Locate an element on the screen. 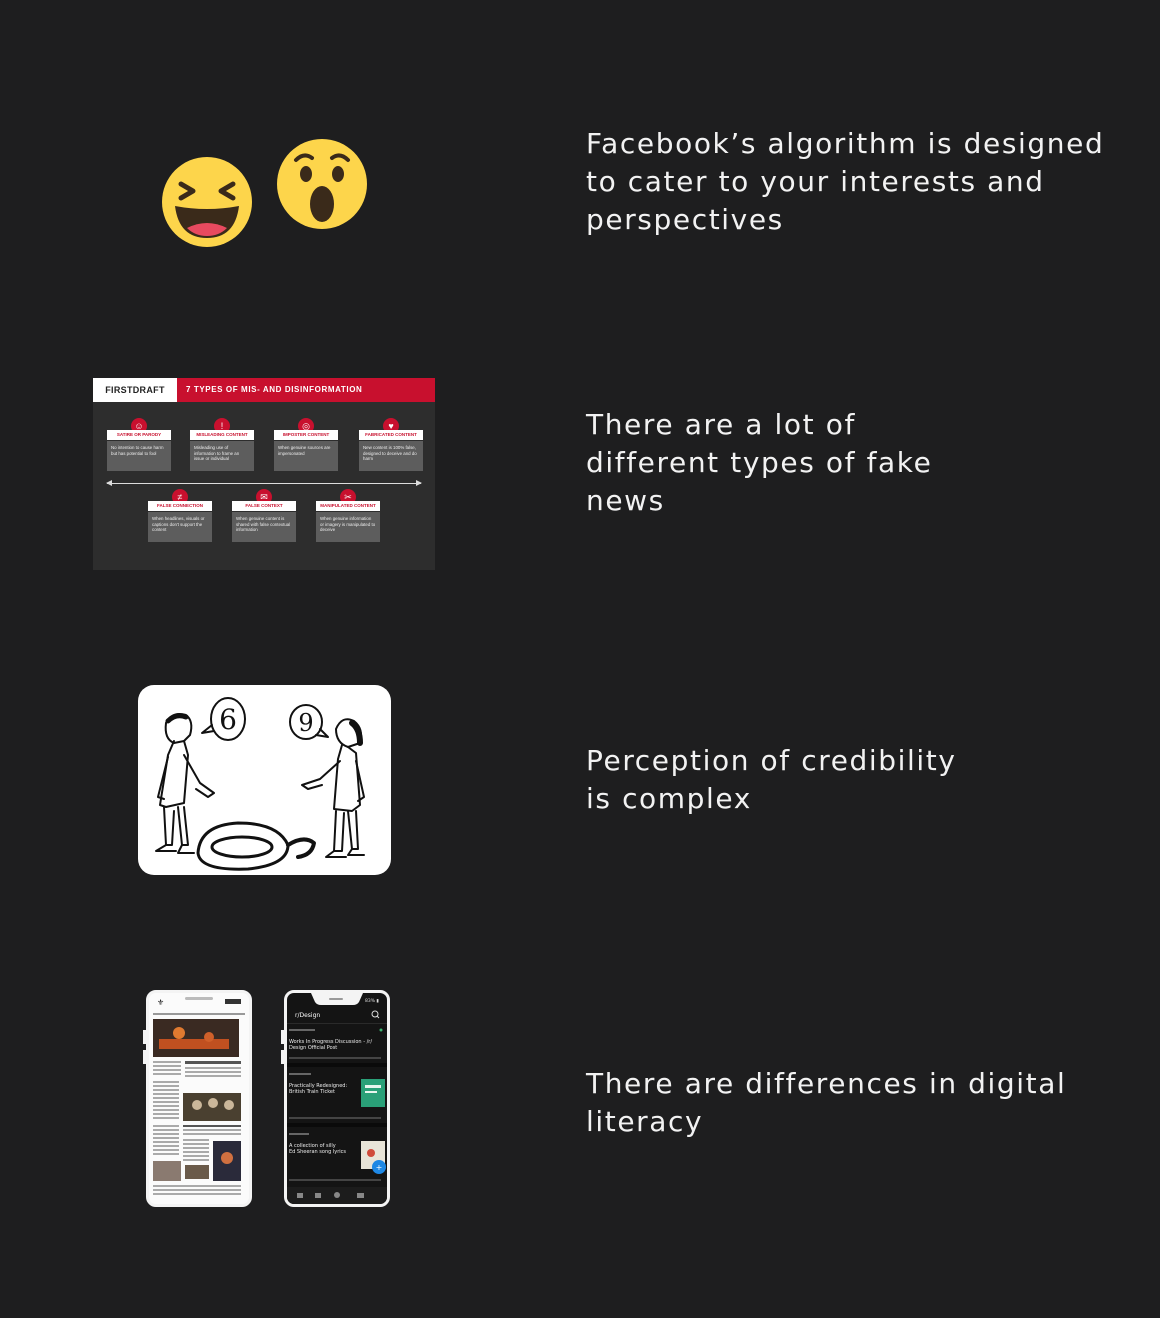  right-bubble-digit: 9 is located at coordinates (305, 723).